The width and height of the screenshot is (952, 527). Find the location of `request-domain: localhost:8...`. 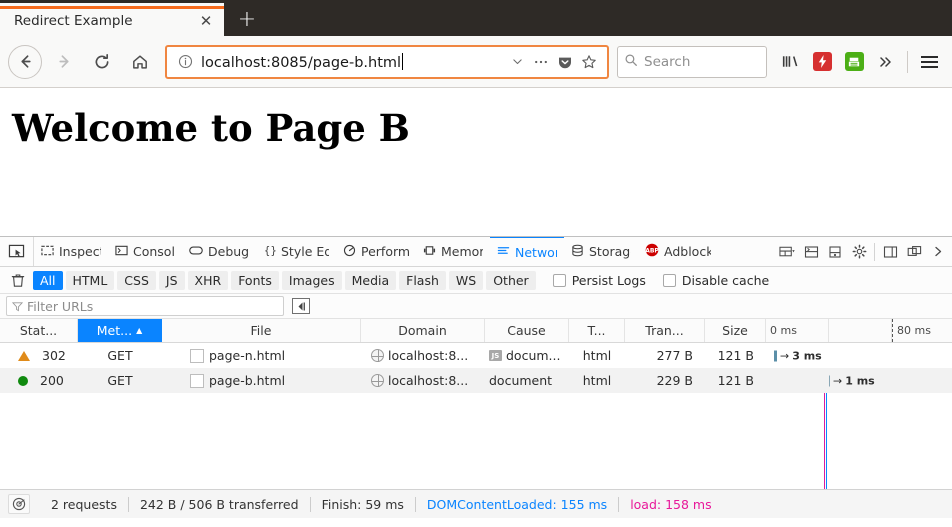

request-domain: localhost:8... is located at coordinates (428, 380).